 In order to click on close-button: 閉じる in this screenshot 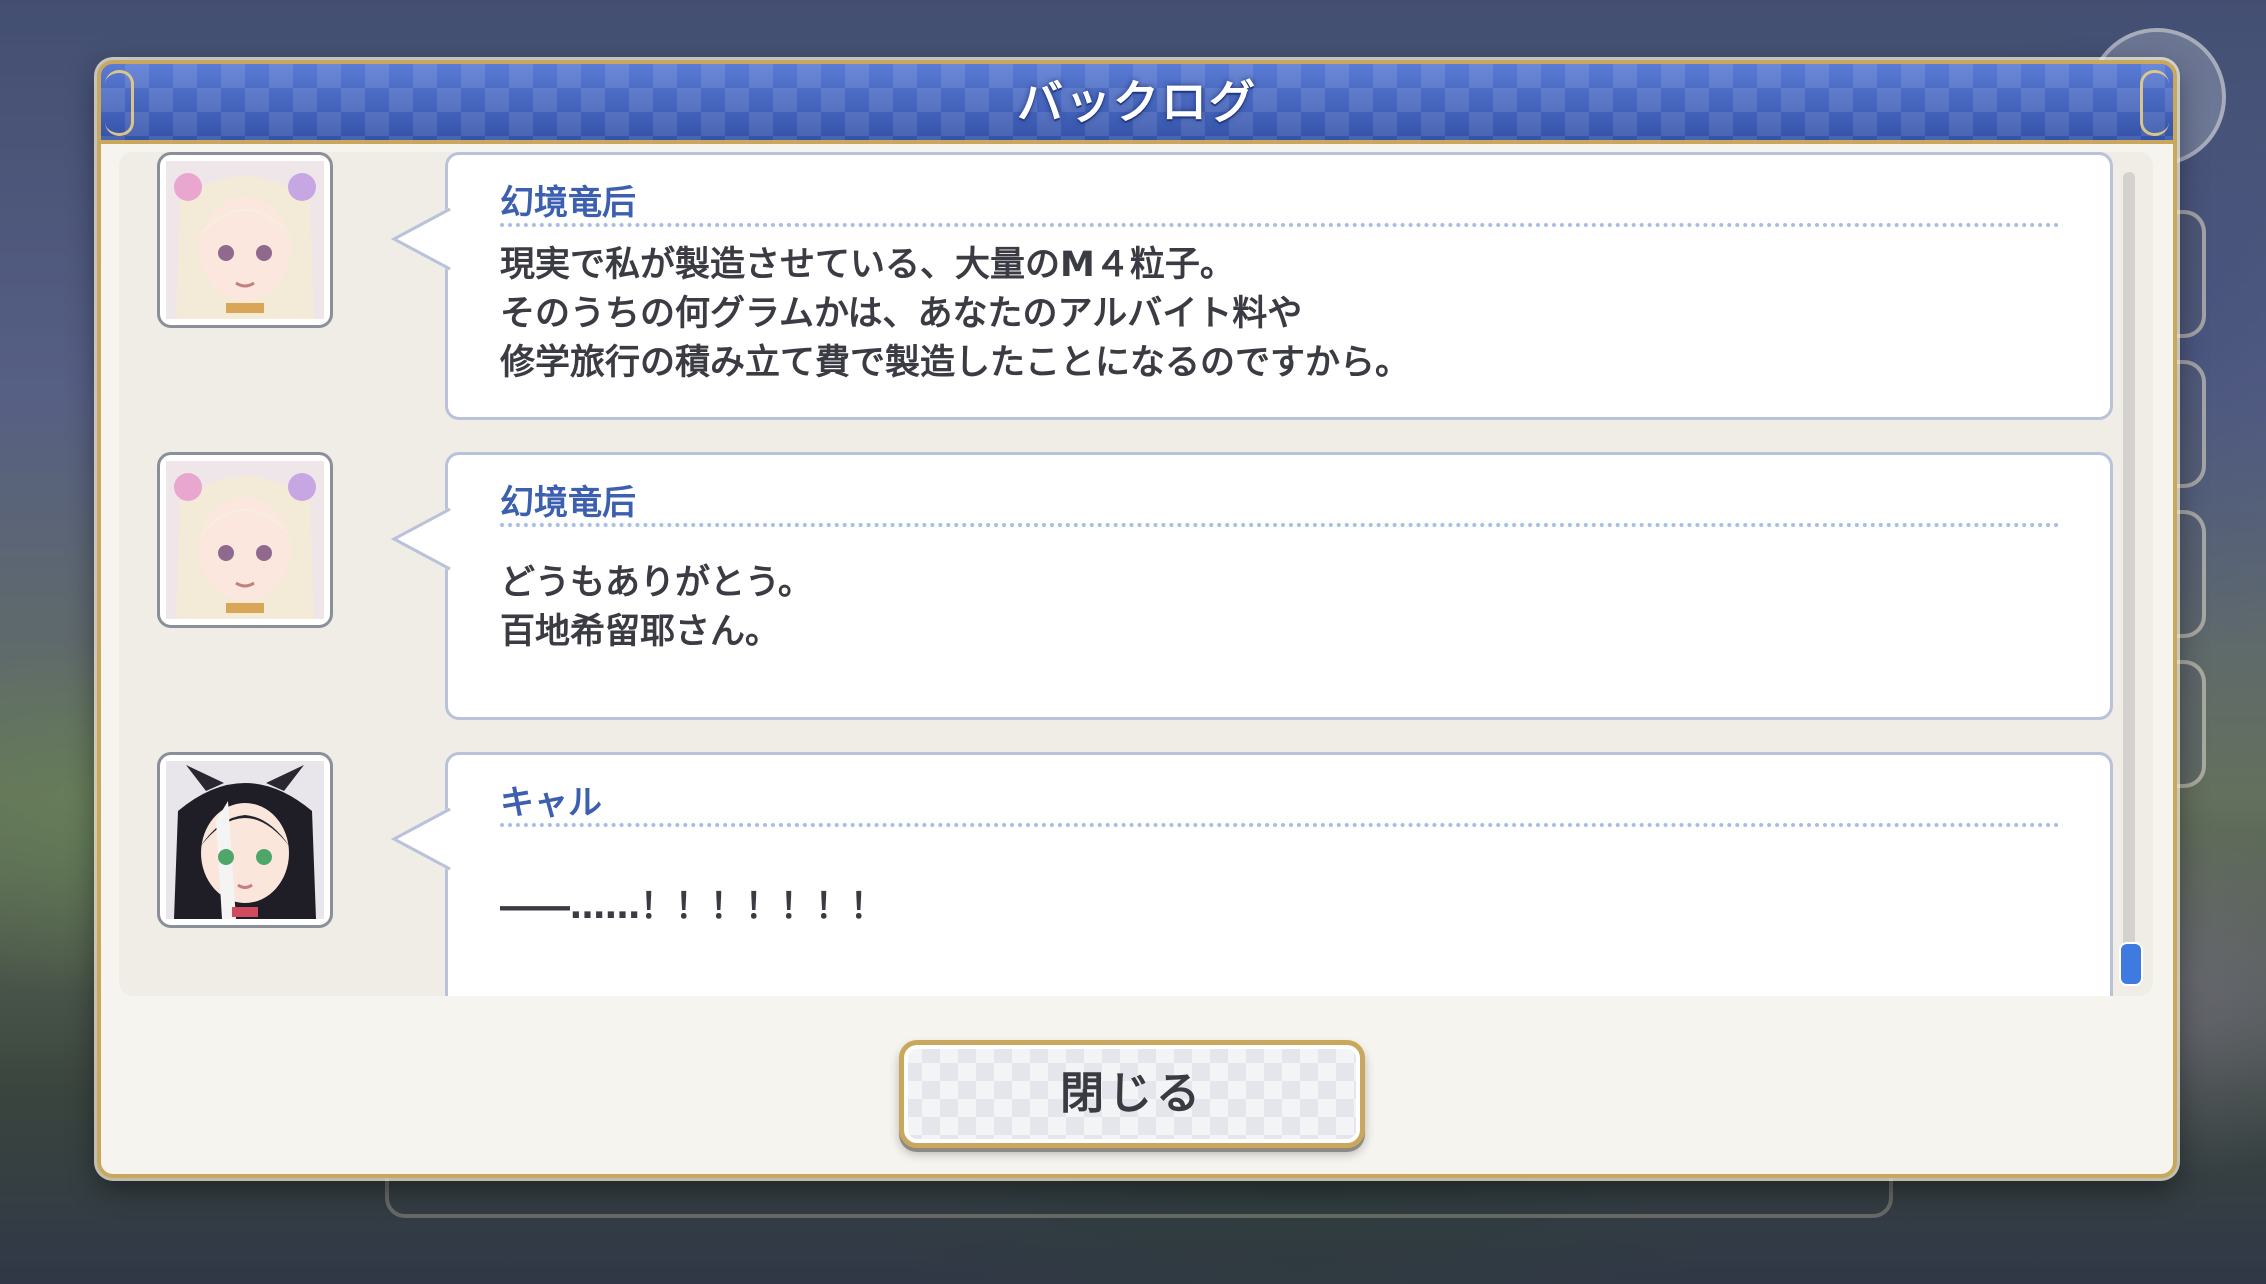, I will do `click(1132, 1094)`.